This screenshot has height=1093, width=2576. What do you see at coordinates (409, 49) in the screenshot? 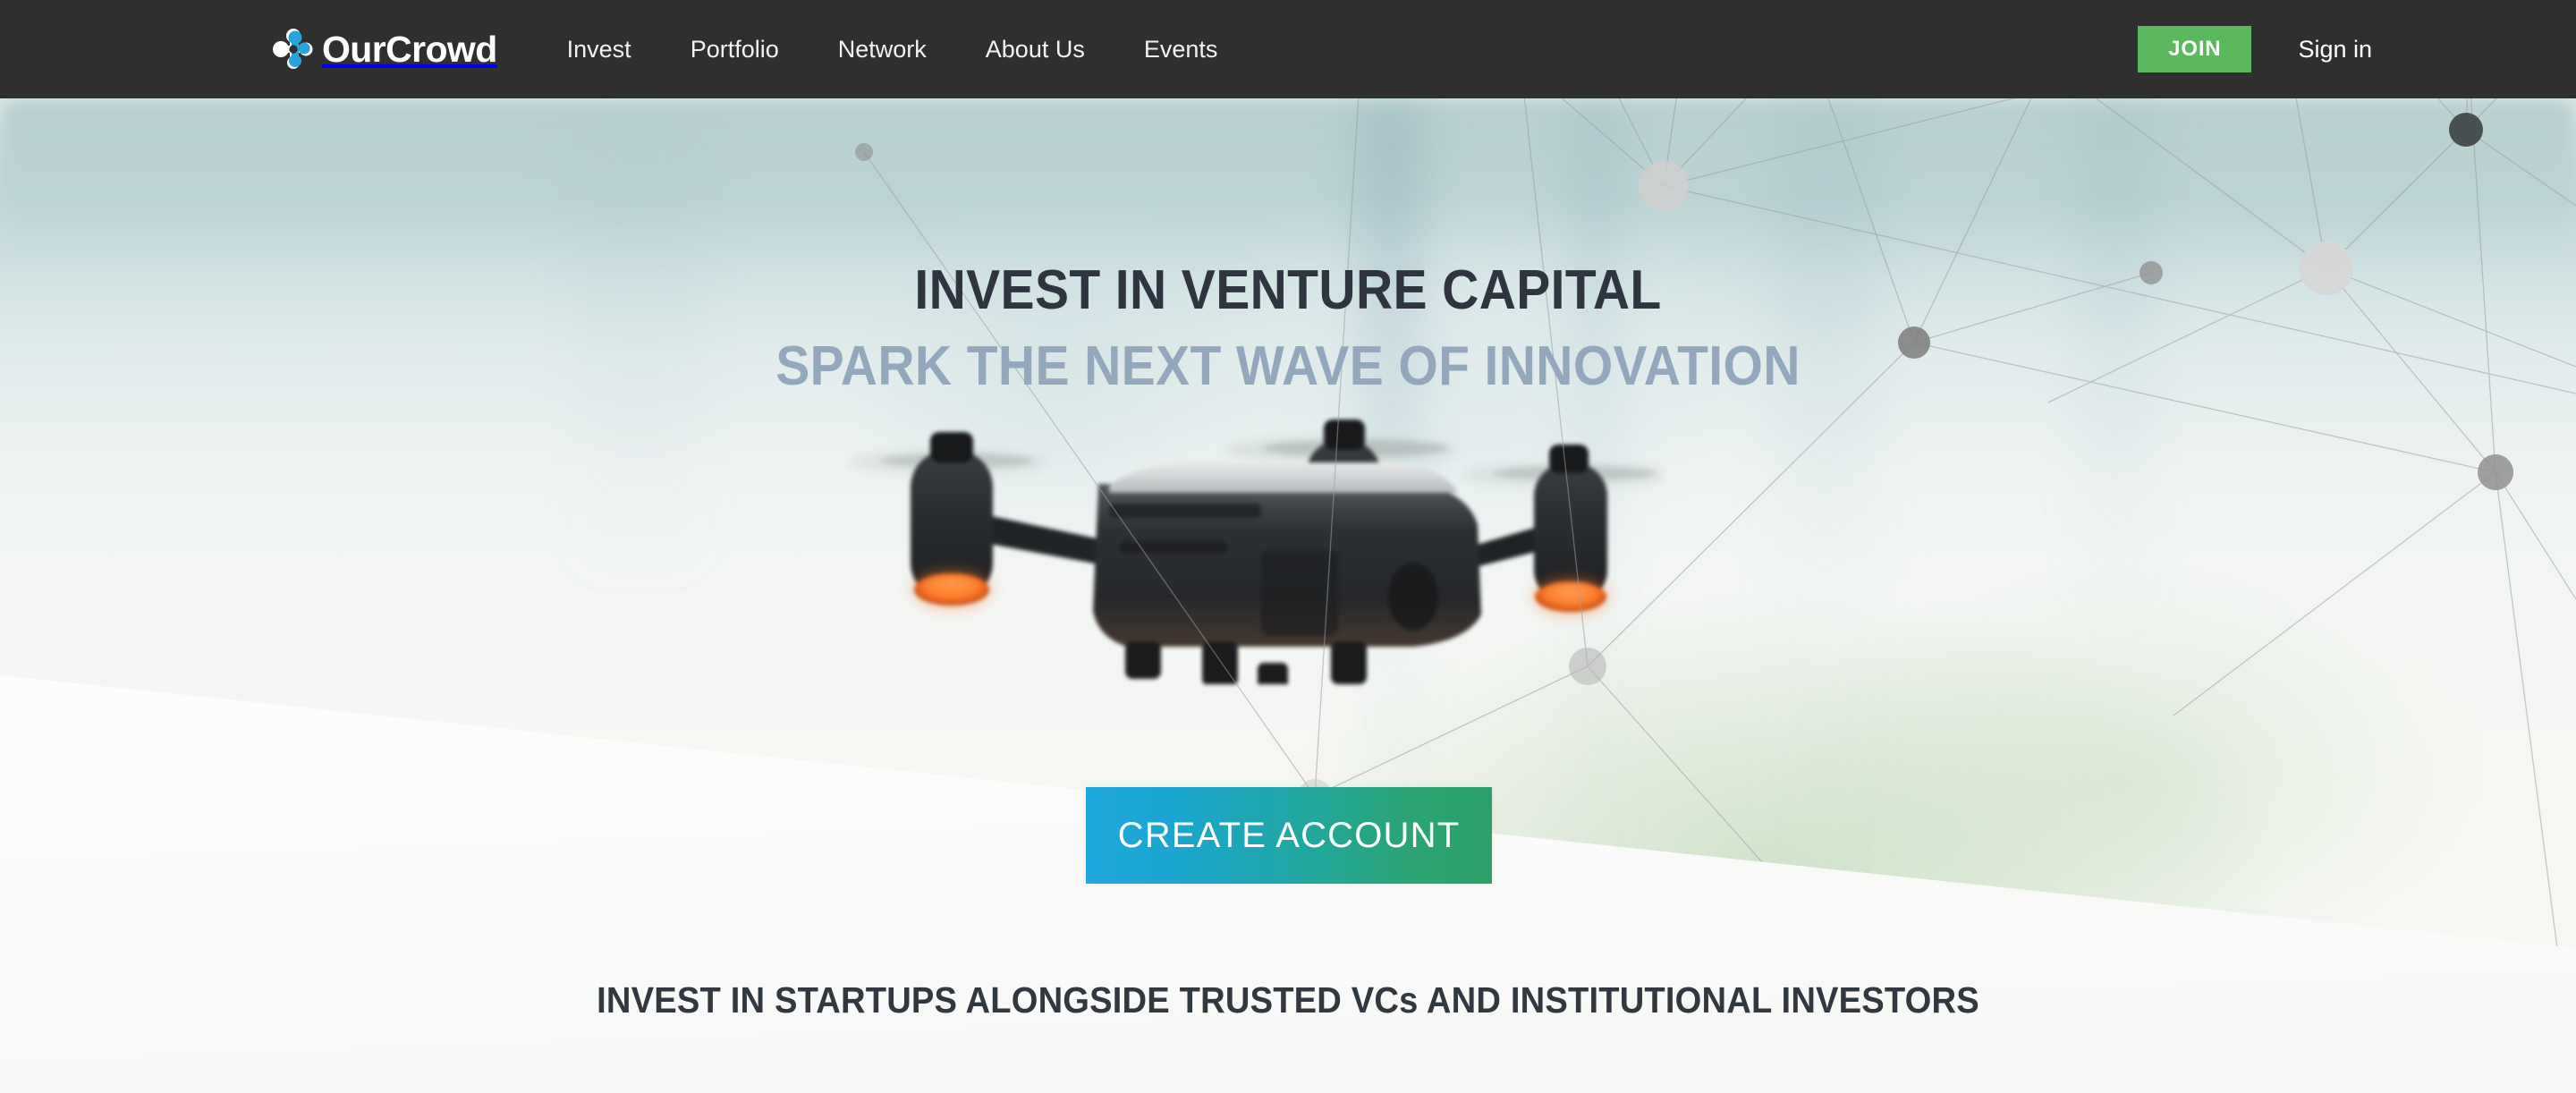
I see `brand-name: OurCrowd` at bounding box center [409, 49].